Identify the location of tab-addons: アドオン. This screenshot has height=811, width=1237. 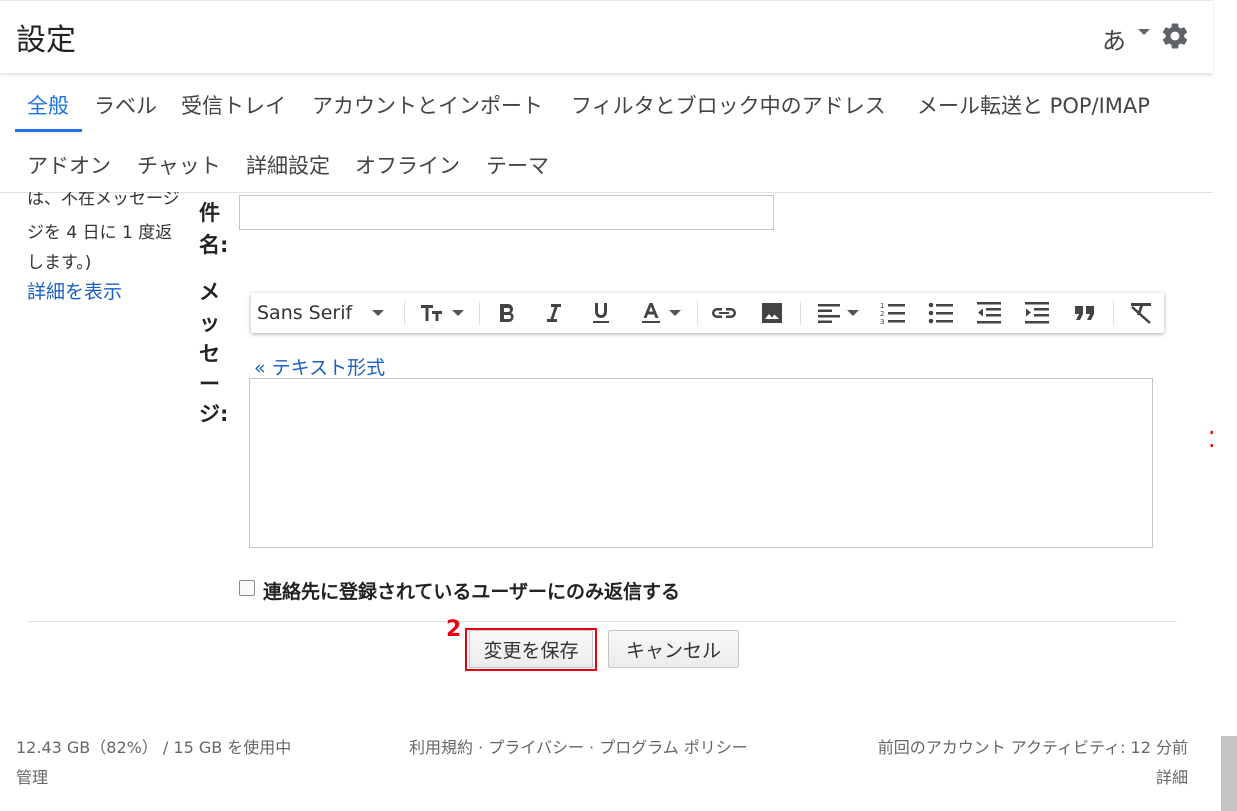
(69, 165).